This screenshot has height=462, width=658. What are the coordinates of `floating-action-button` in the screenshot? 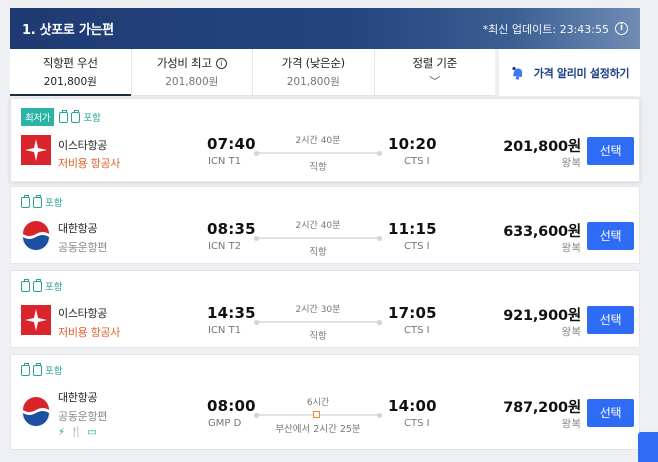 It's located at (648, 447).